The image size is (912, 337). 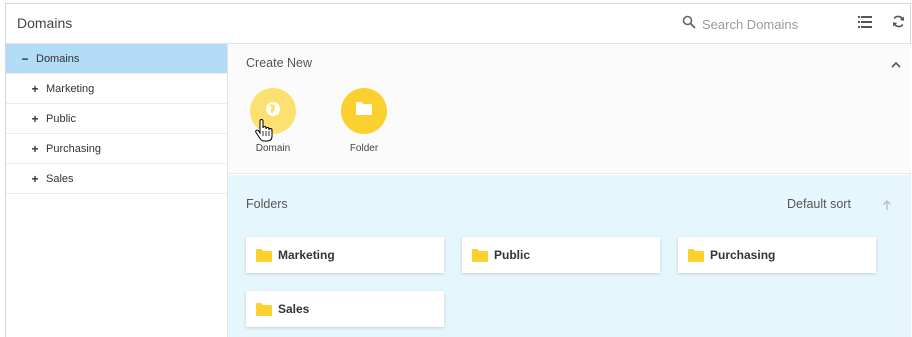 I want to click on sidebar-item-label: Purchasing, so click(x=74, y=148).